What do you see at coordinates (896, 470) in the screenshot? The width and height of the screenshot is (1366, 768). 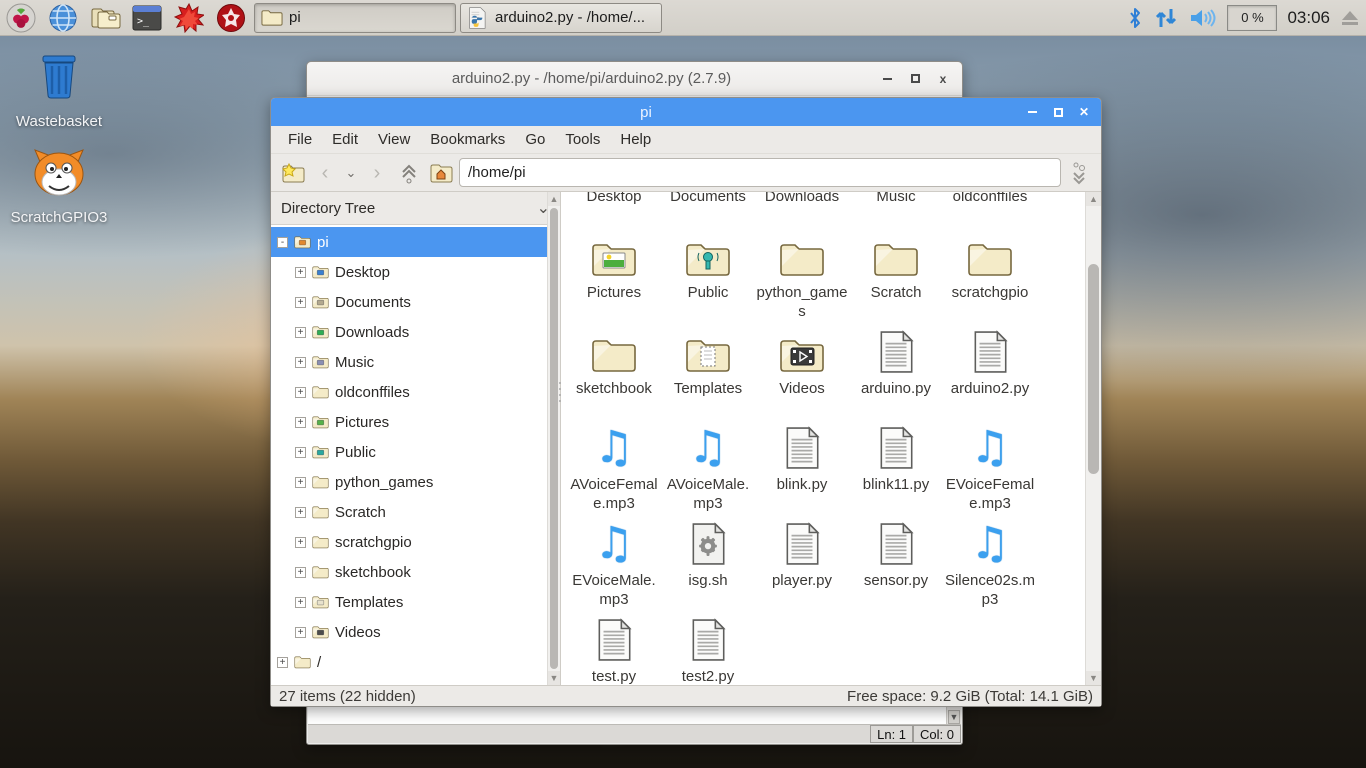 I see `file-item-blink11py: blink11.py` at bounding box center [896, 470].